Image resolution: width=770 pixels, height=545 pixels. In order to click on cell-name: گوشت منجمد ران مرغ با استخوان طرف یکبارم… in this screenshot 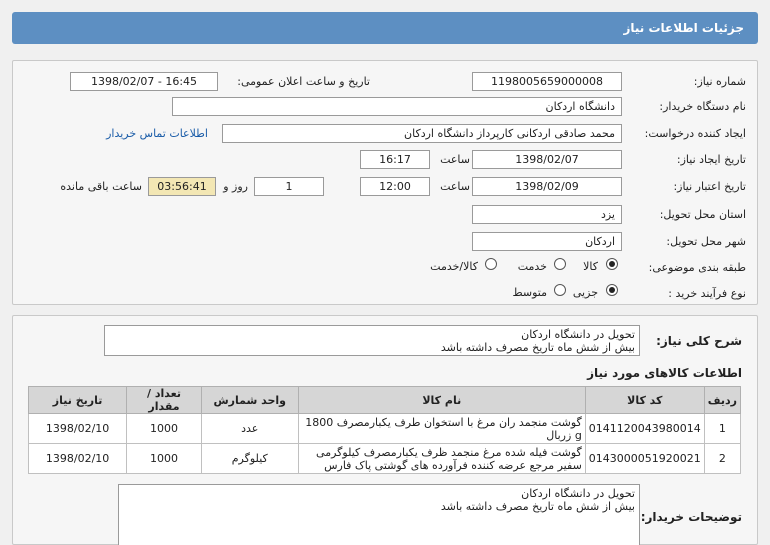, I will do `click(441, 428)`.